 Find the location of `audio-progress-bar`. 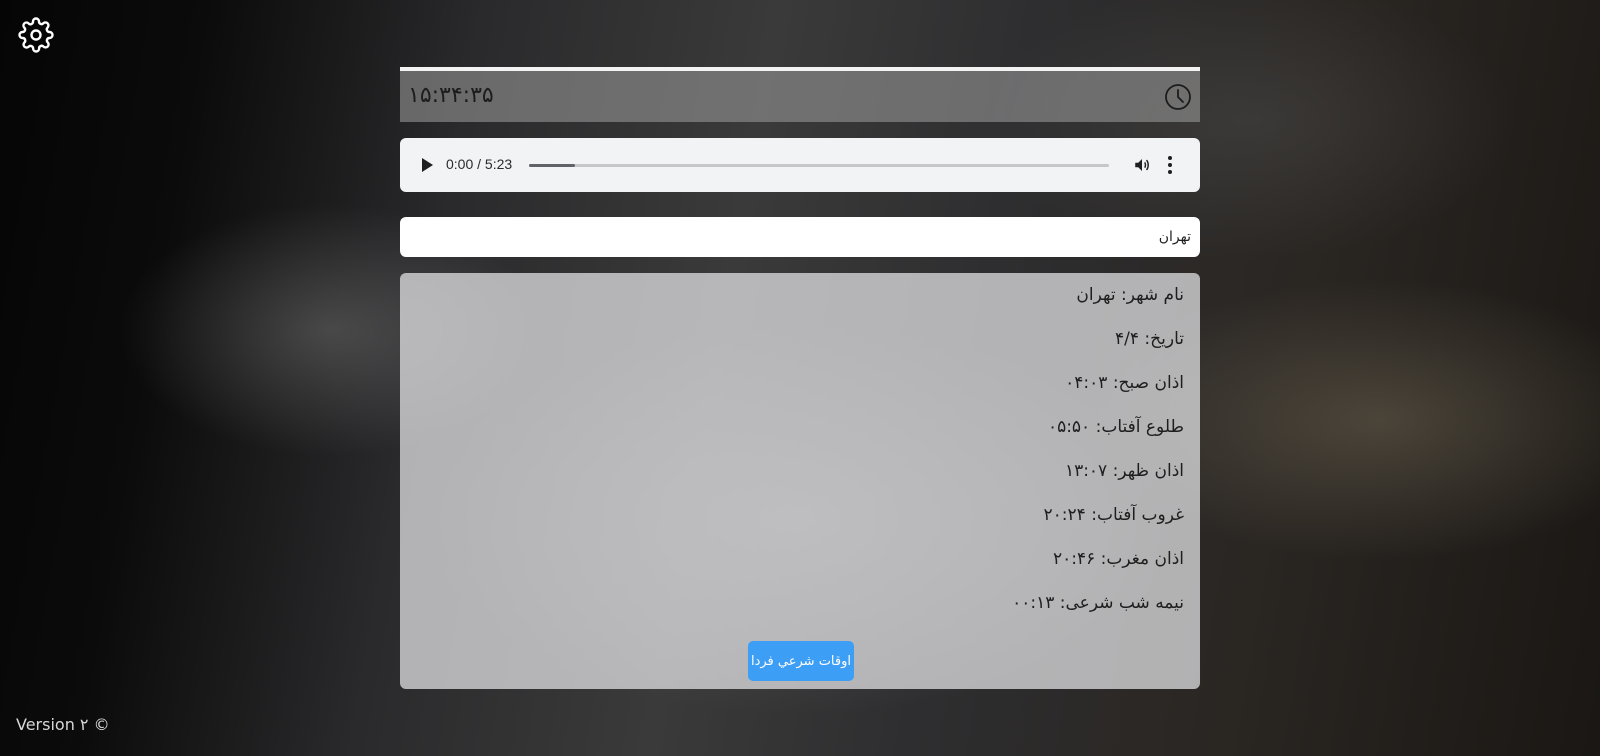

audio-progress-bar is located at coordinates (819, 165).